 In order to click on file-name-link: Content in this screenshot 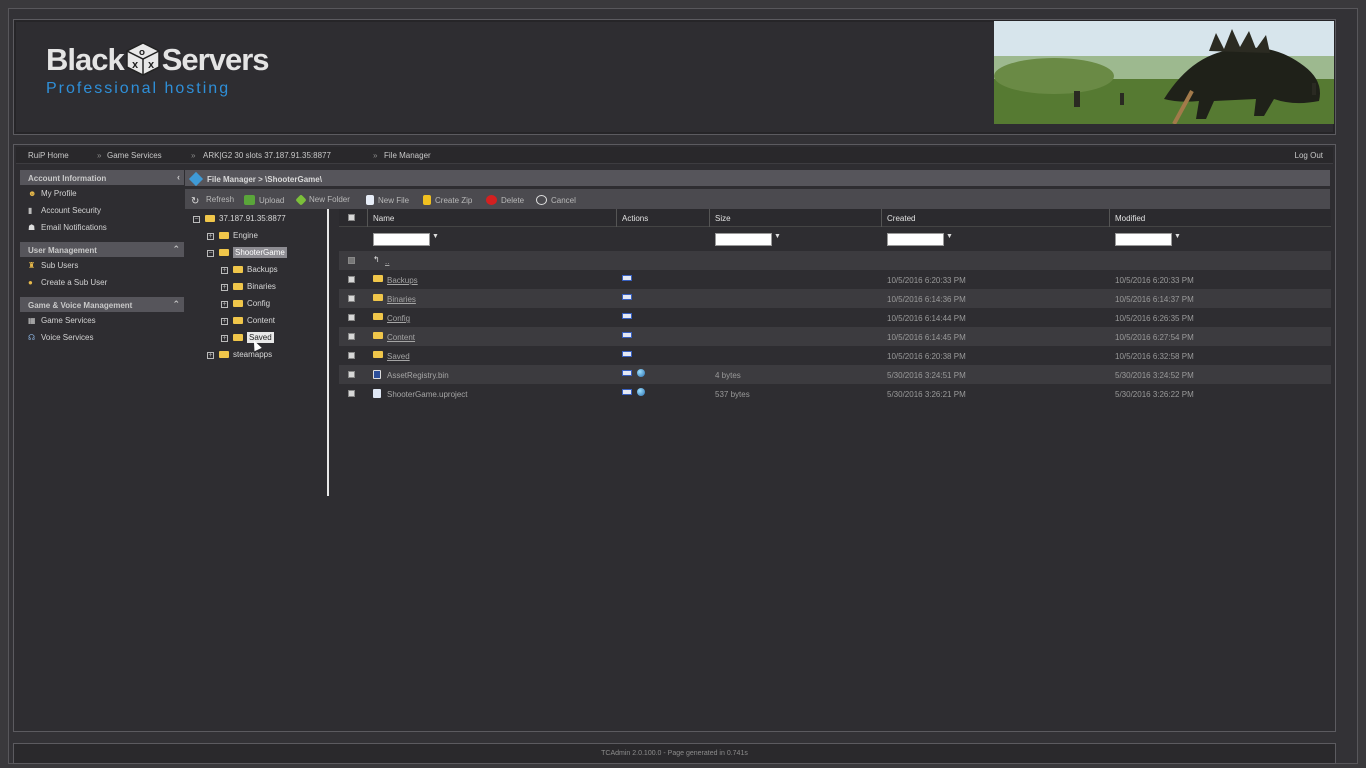, I will do `click(401, 337)`.